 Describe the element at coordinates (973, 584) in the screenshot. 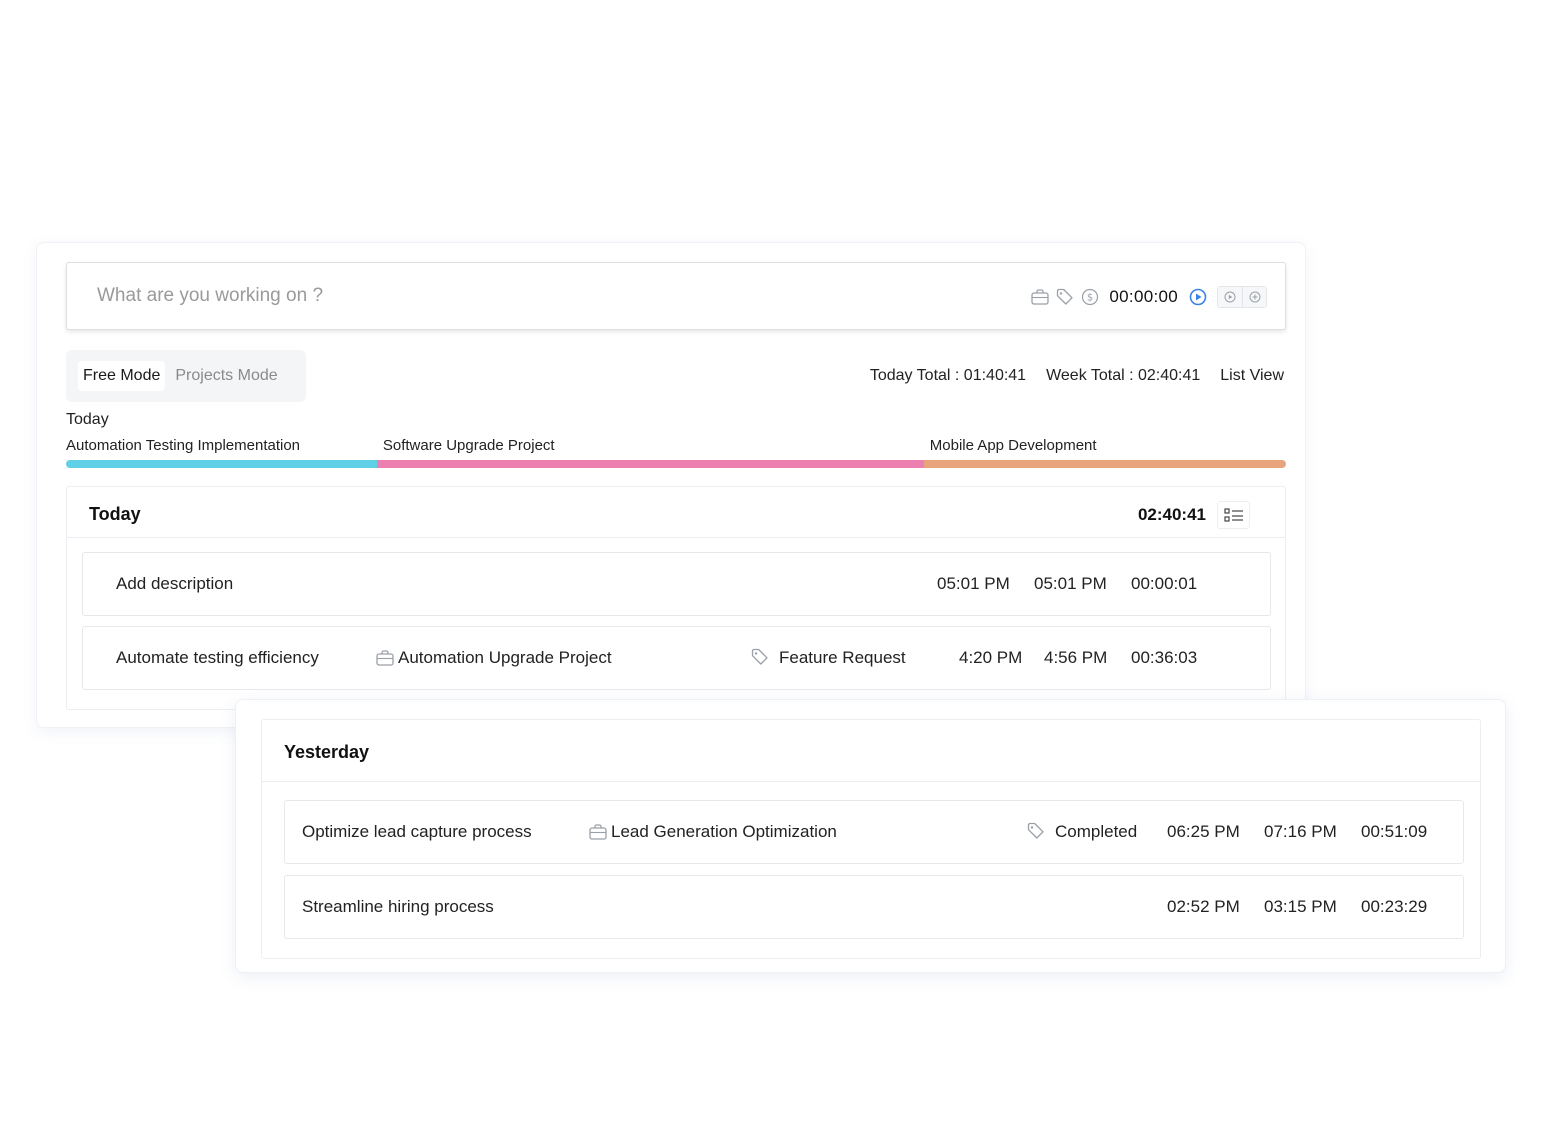

I see `entry-start-time: 05:01 PM` at that location.